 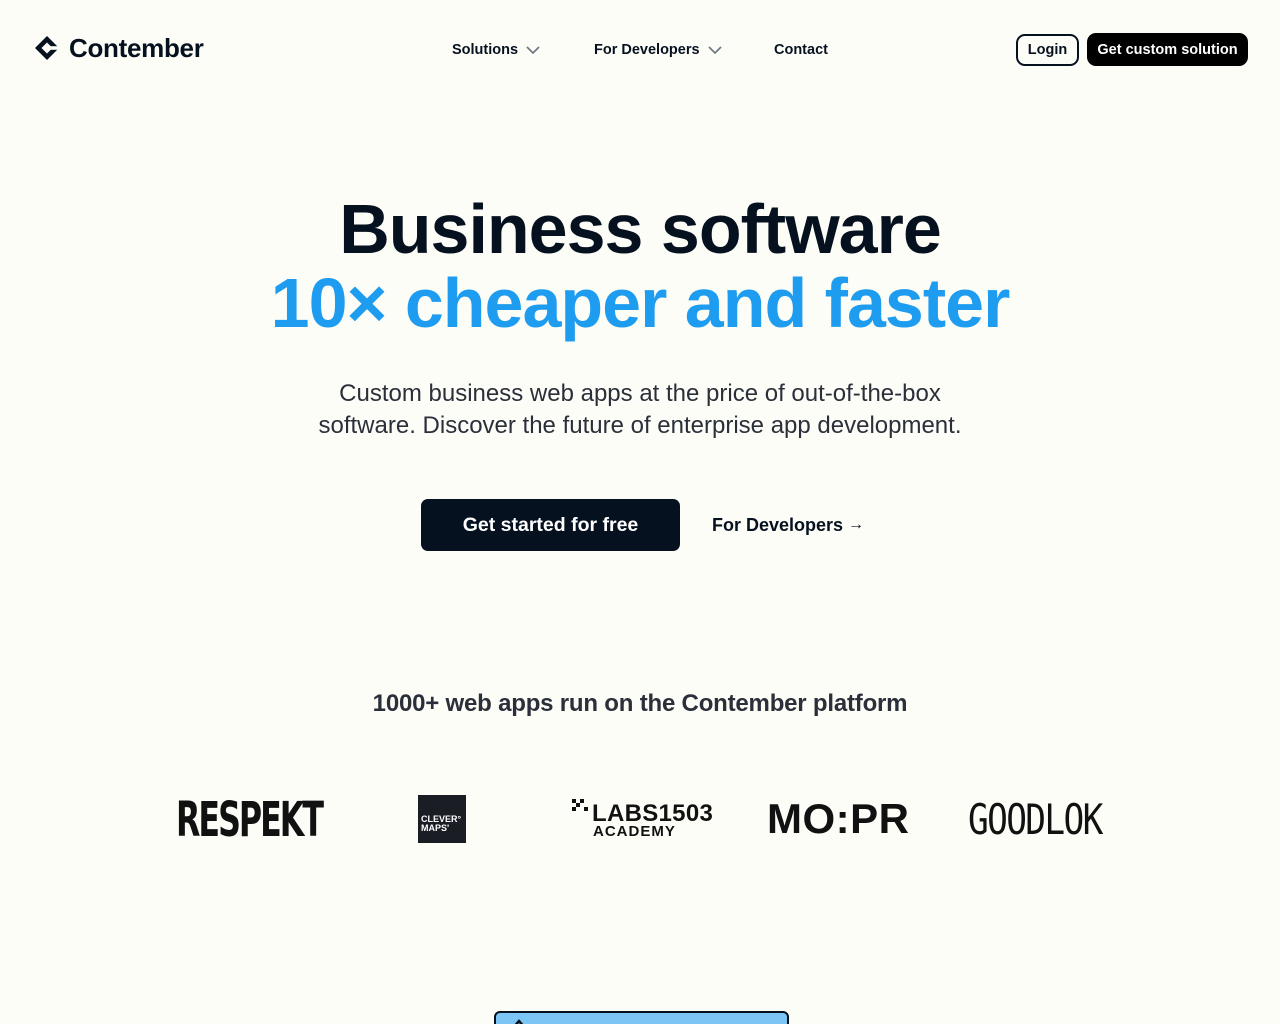 I want to click on nav-item-label: Solutions, so click(x=485, y=50).